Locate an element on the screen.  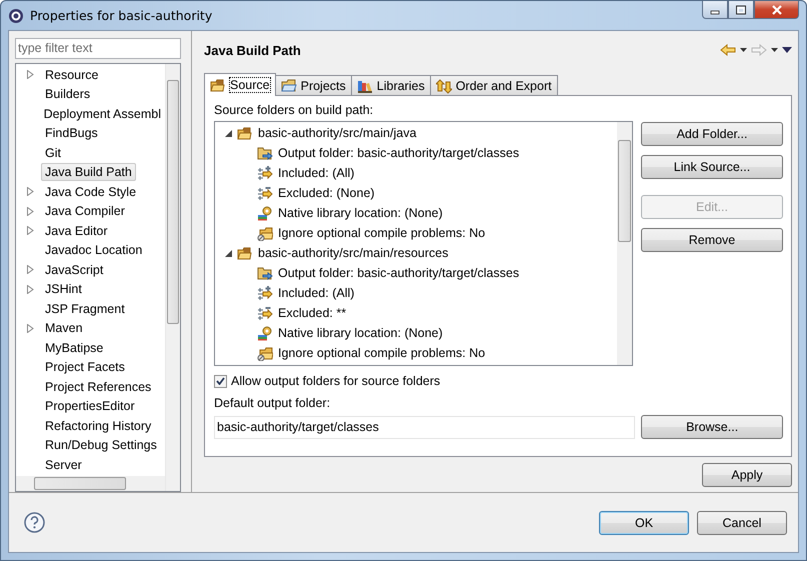
tree-item: Run/Debug Settings is located at coordinates (101, 445).